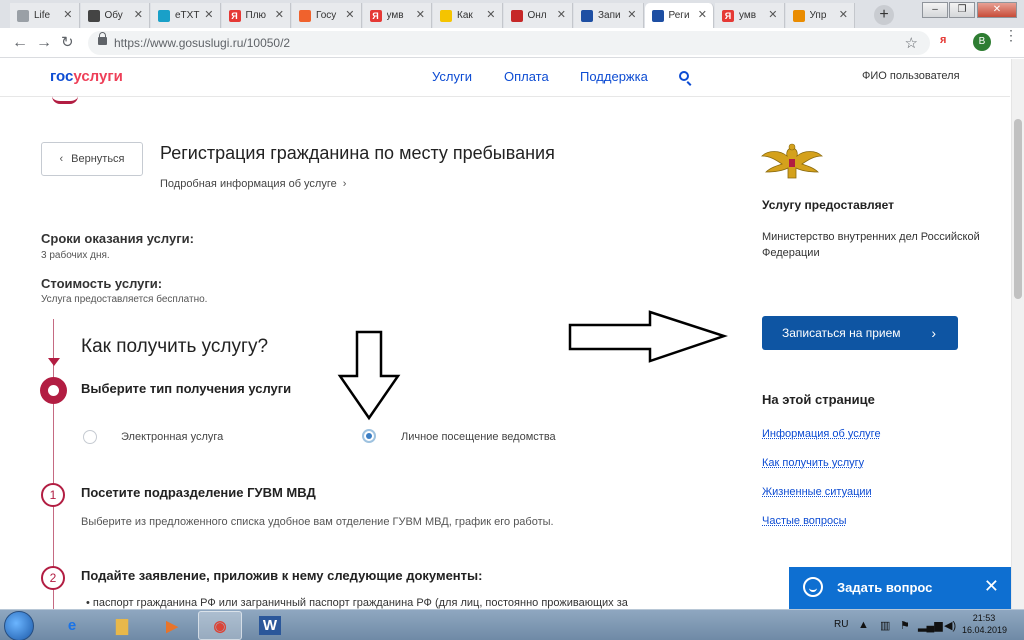 The width and height of the screenshot is (1024, 640). Describe the element at coordinates (20, 43) in the screenshot. I see `back-arrow-icon: ←` at that location.